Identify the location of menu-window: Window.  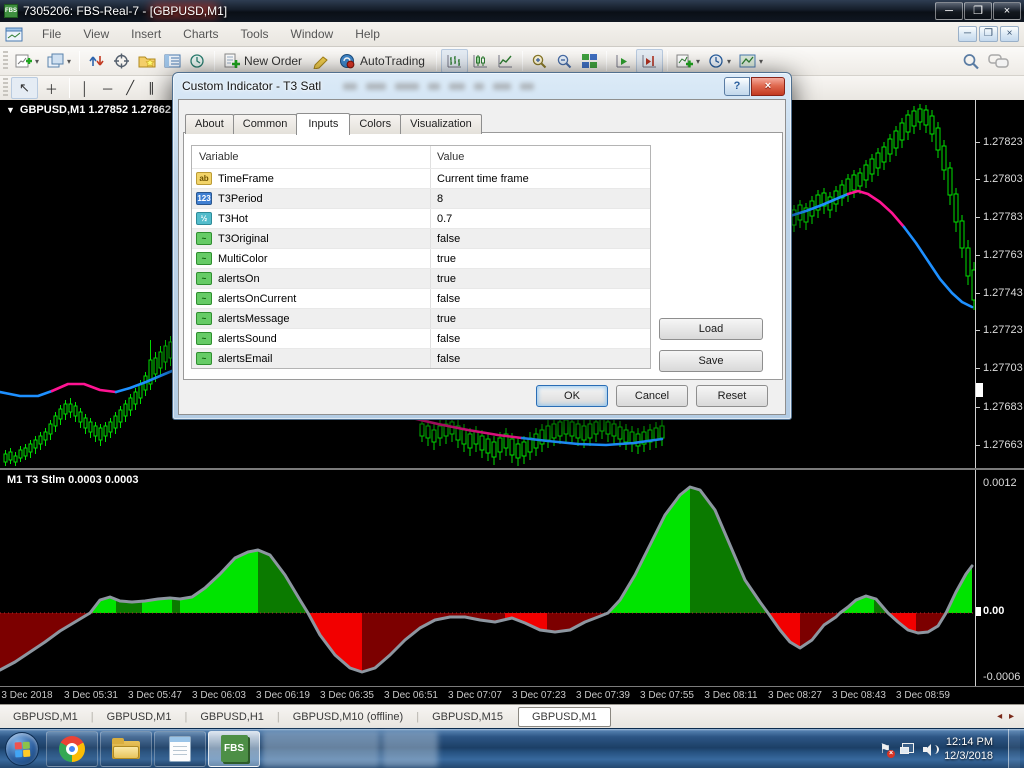
(312, 34).